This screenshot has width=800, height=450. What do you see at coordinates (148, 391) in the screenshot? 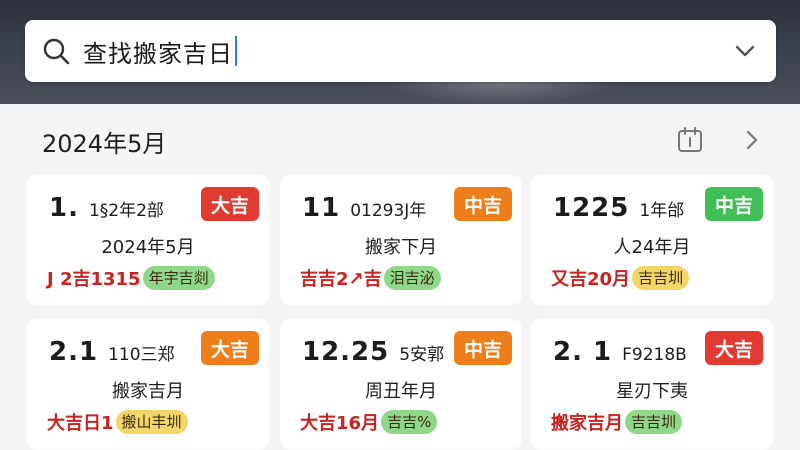
I see `card-month-label: 搬家吉月` at bounding box center [148, 391].